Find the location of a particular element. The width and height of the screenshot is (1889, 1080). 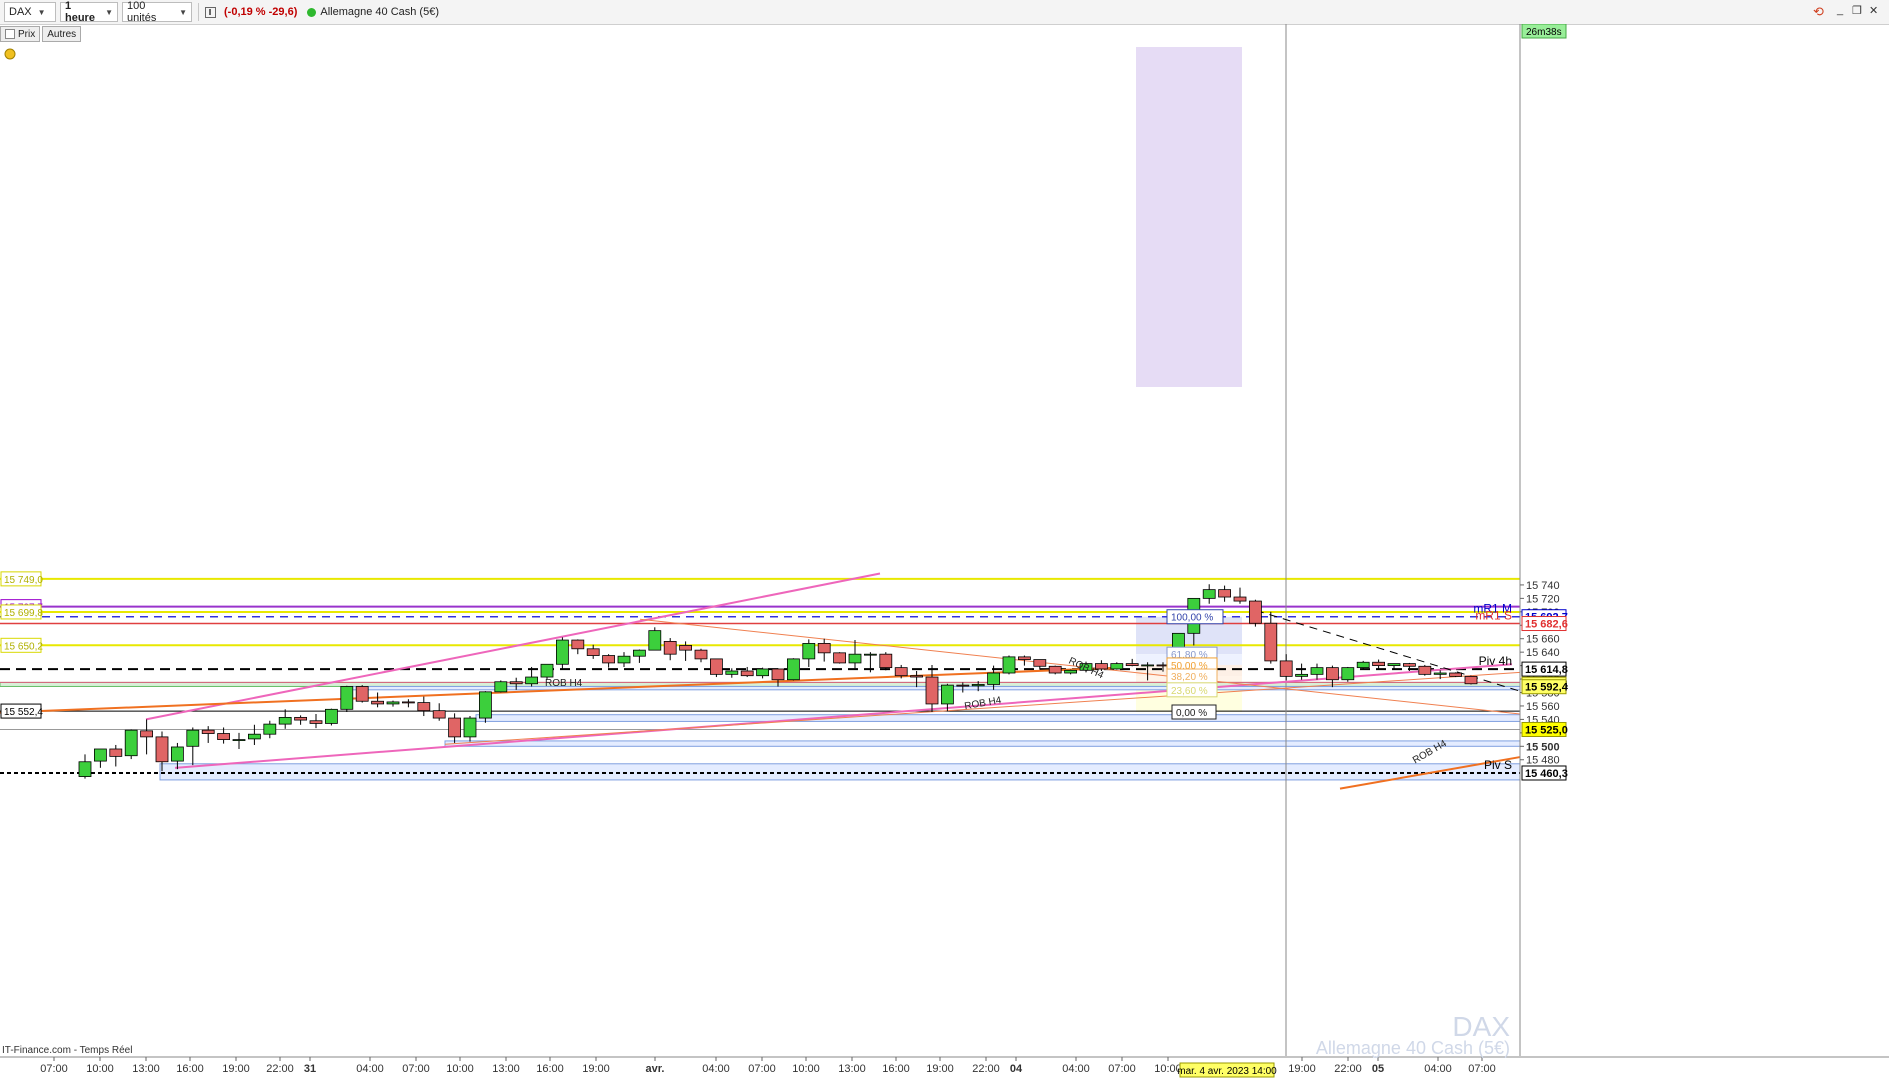

pivot-label: mR1 S is located at coordinates (1493, 616).